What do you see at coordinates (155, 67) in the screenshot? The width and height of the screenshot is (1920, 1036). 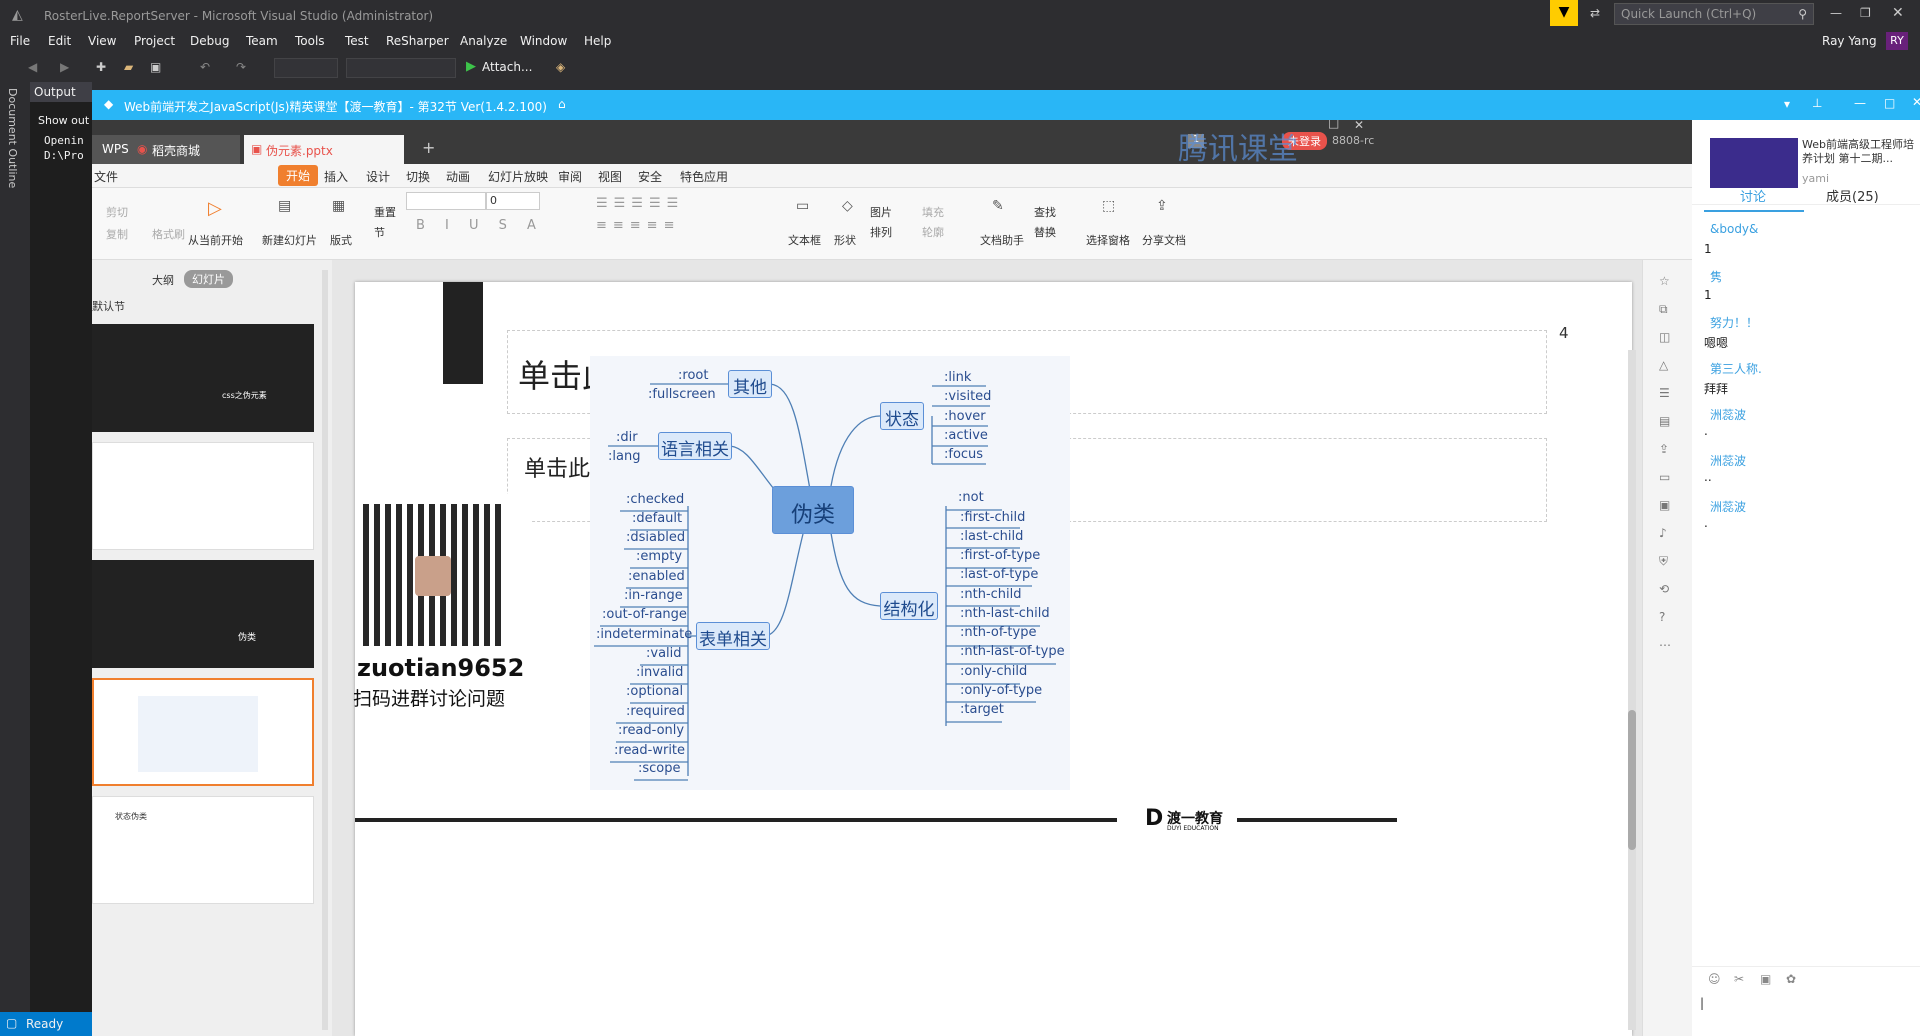 I see `save-icon: ▣` at bounding box center [155, 67].